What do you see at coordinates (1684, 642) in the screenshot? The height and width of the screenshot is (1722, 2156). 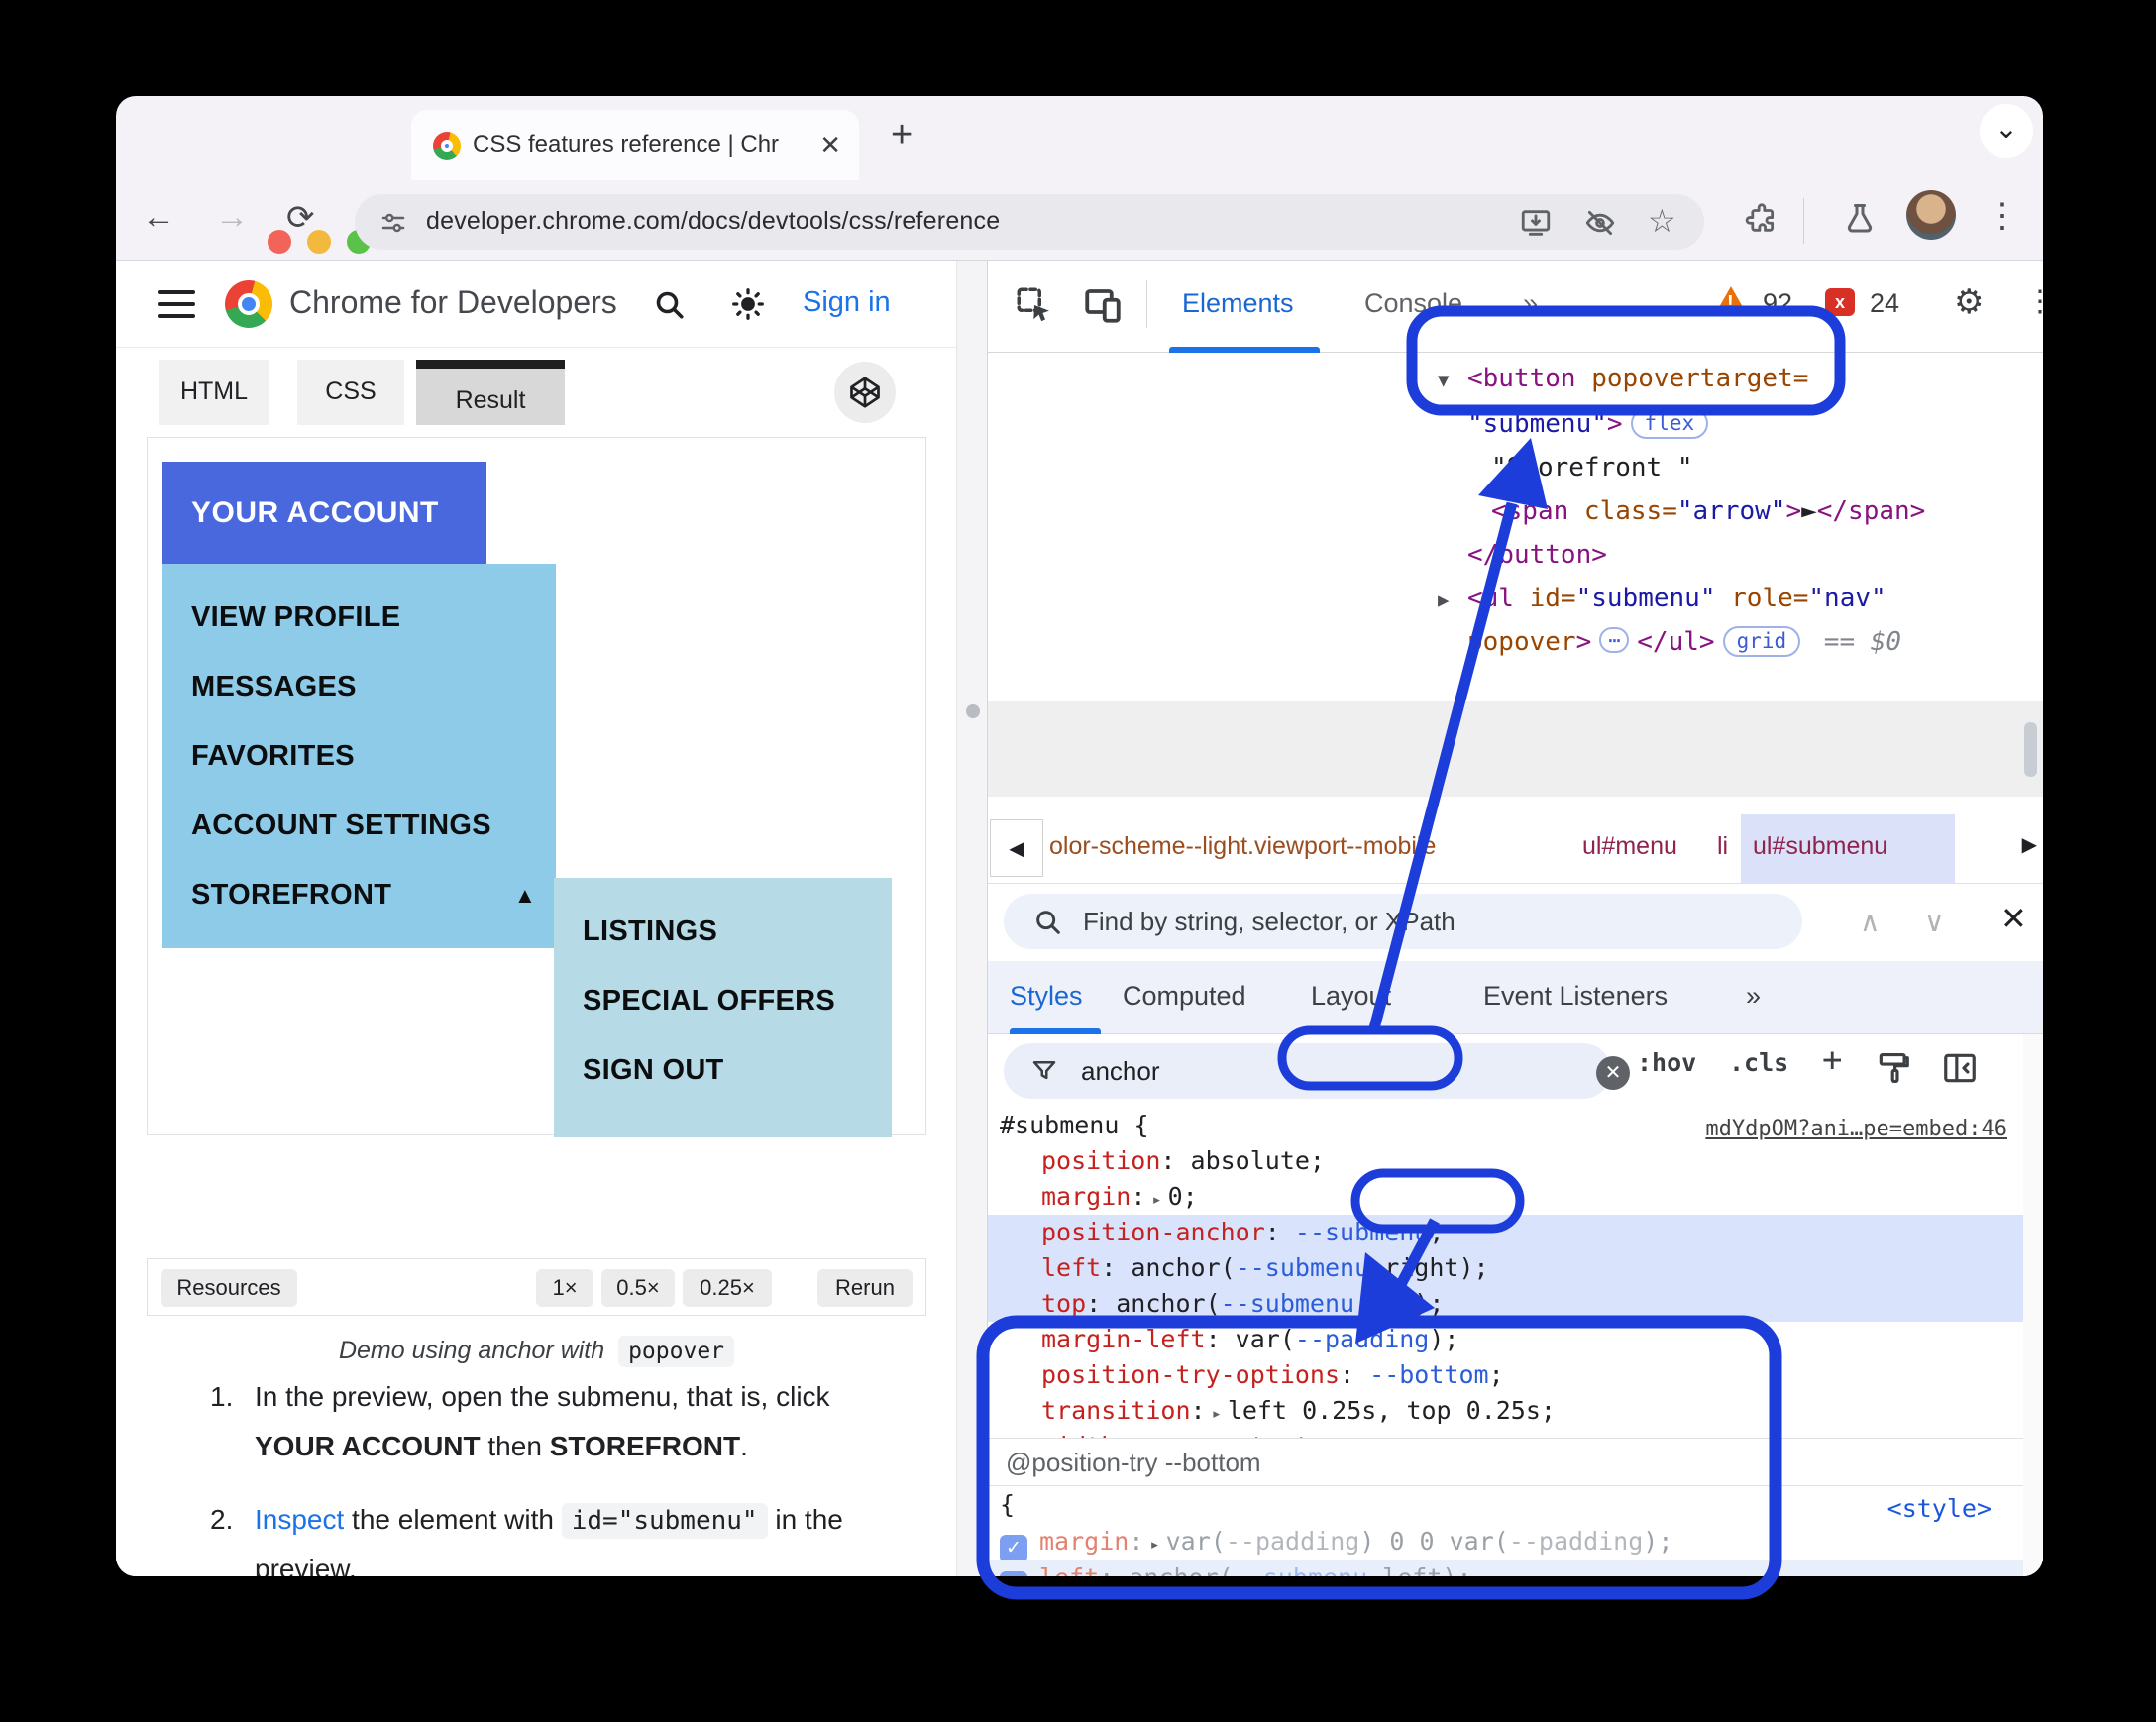 I see `tree-node-line: popover> ⋯ </ul> grid == $0` at bounding box center [1684, 642].